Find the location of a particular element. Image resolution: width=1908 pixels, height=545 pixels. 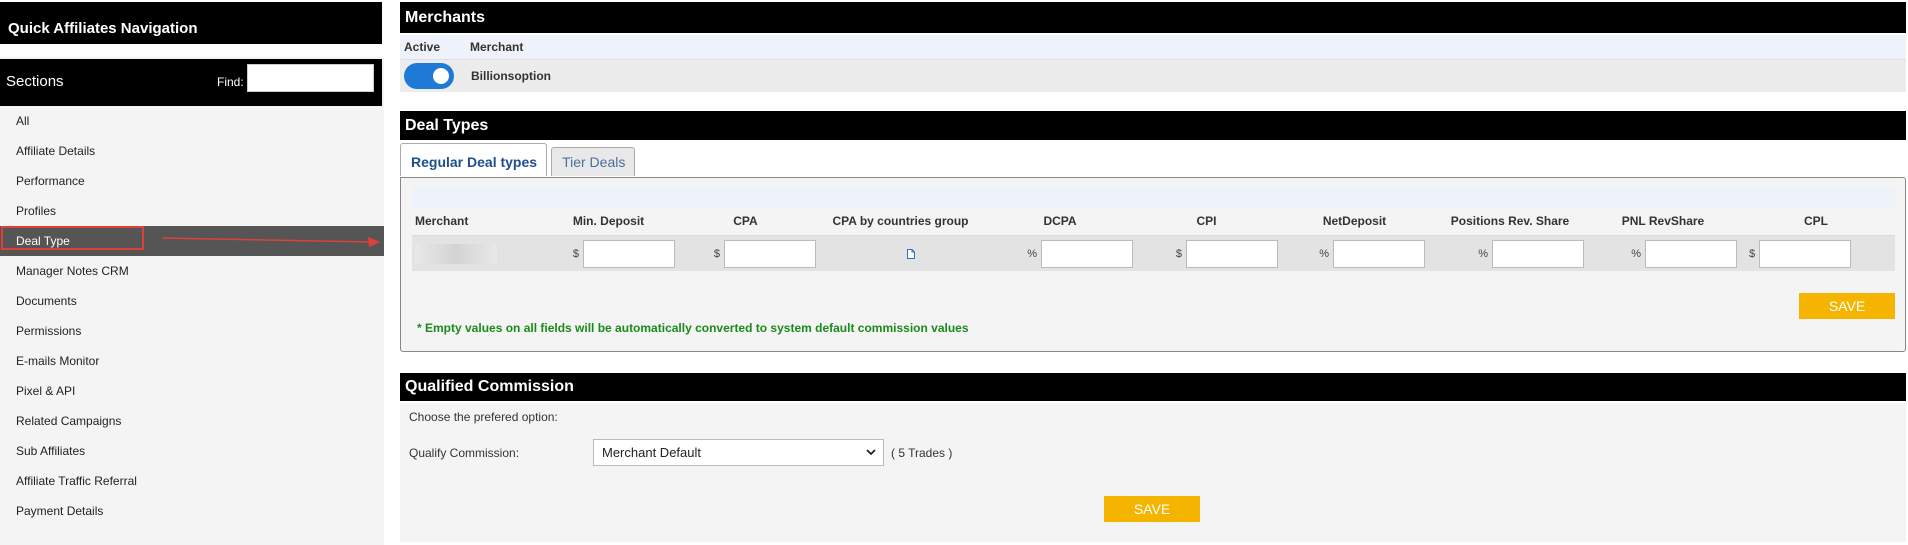

cpl-cell: $ is located at coordinates (1816, 253).